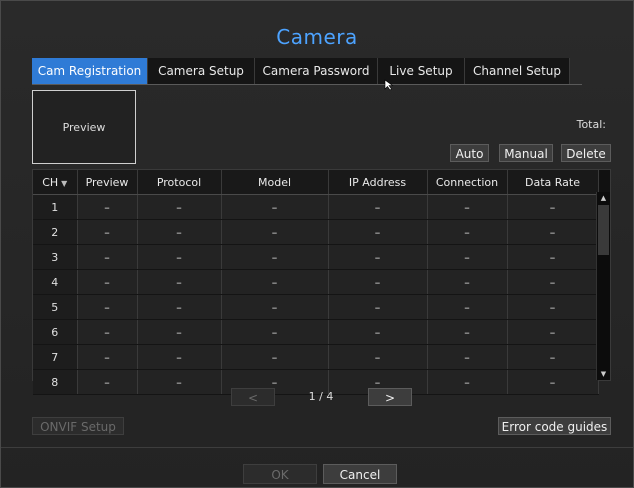 The height and width of the screenshot is (488, 634). Describe the element at coordinates (554, 426) in the screenshot. I see `error-code-guides-button: Error code guides` at that location.